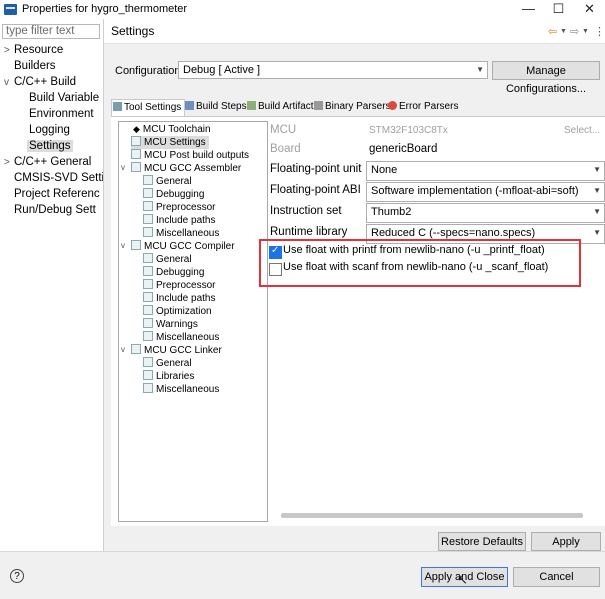  Describe the element at coordinates (51, 146) in the screenshot. I see `nav-item-settings: Settings` at that location.